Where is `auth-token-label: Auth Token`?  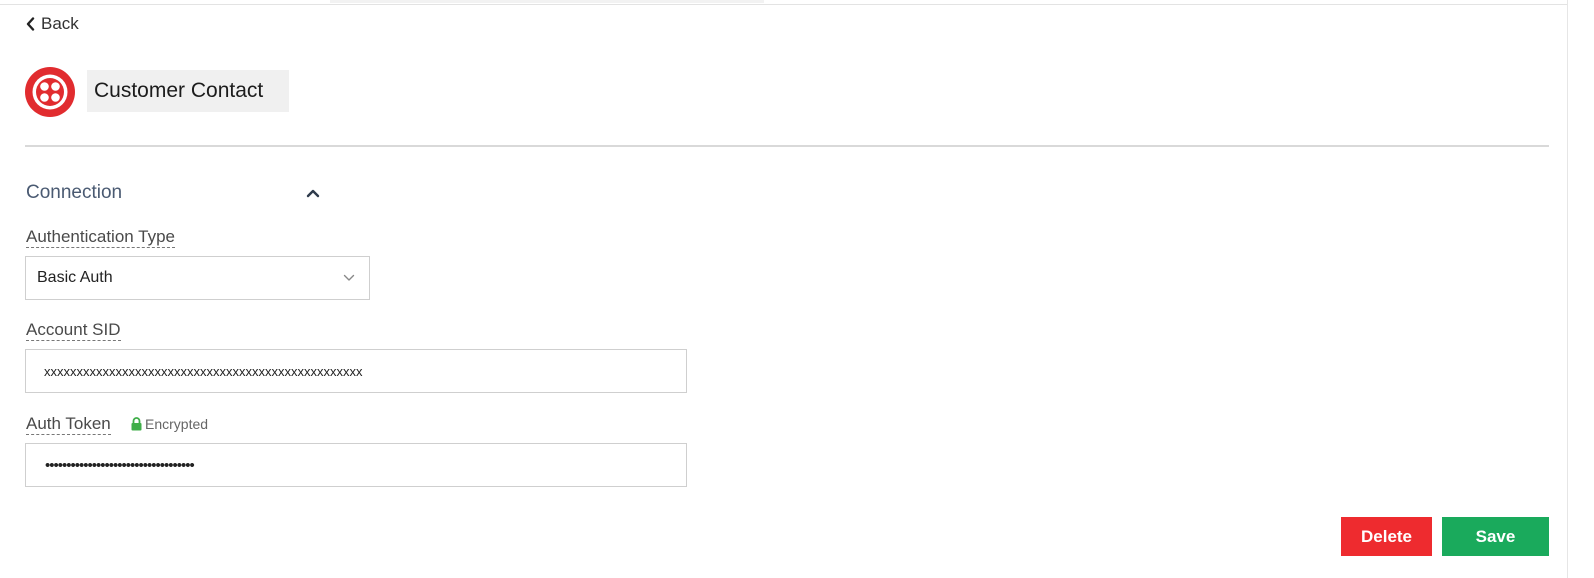
auth-token-label: Auth Token is located at coordinates (68, 424).